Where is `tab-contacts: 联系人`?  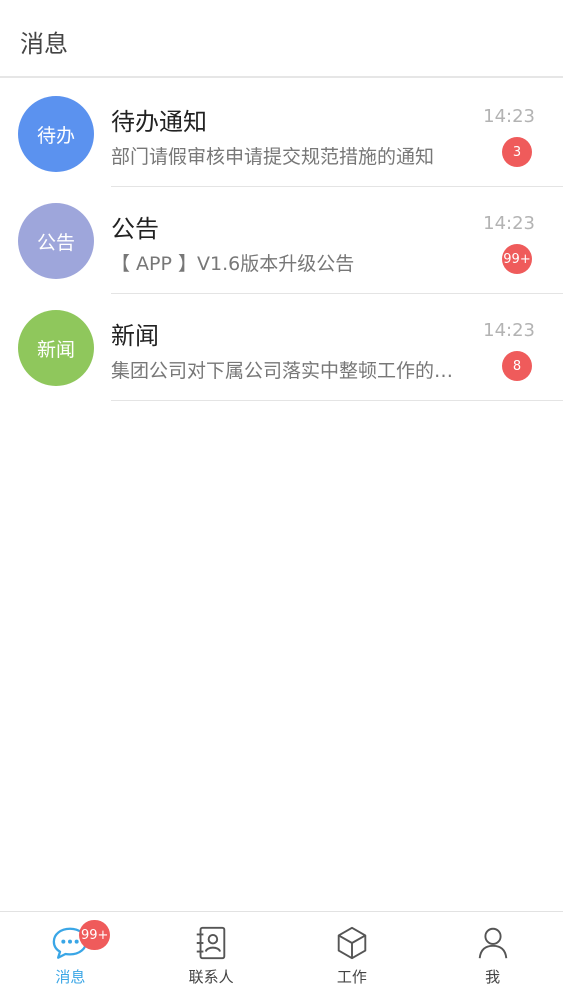
tab-contacts: 联系人 is located at coordinates (211, 956).